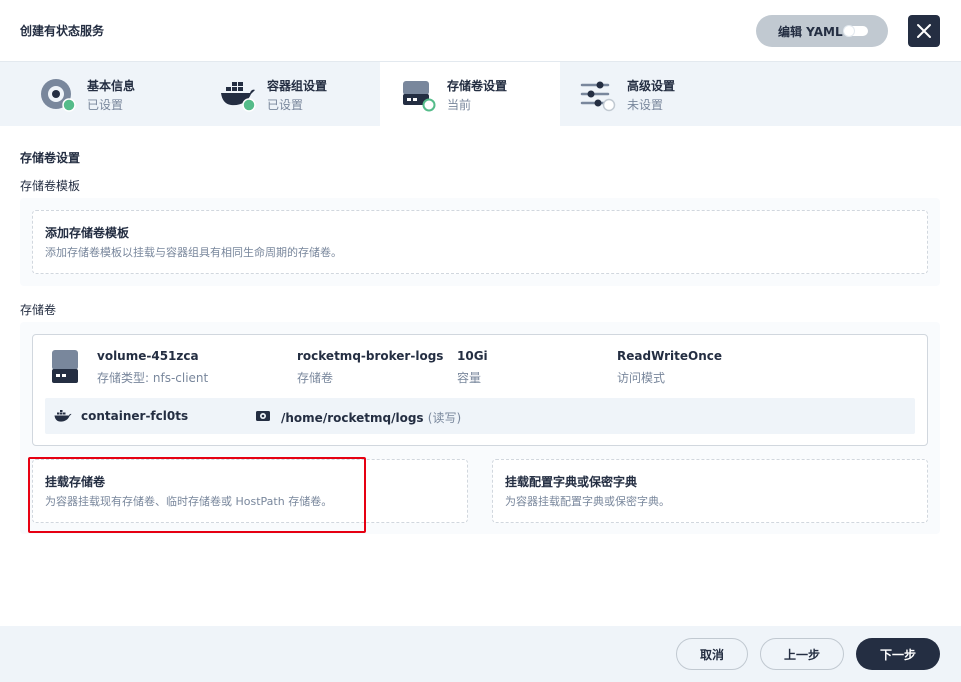  I want to click on edit-yaml-toggle-button: 编辑 YAML, so click(822, 31).